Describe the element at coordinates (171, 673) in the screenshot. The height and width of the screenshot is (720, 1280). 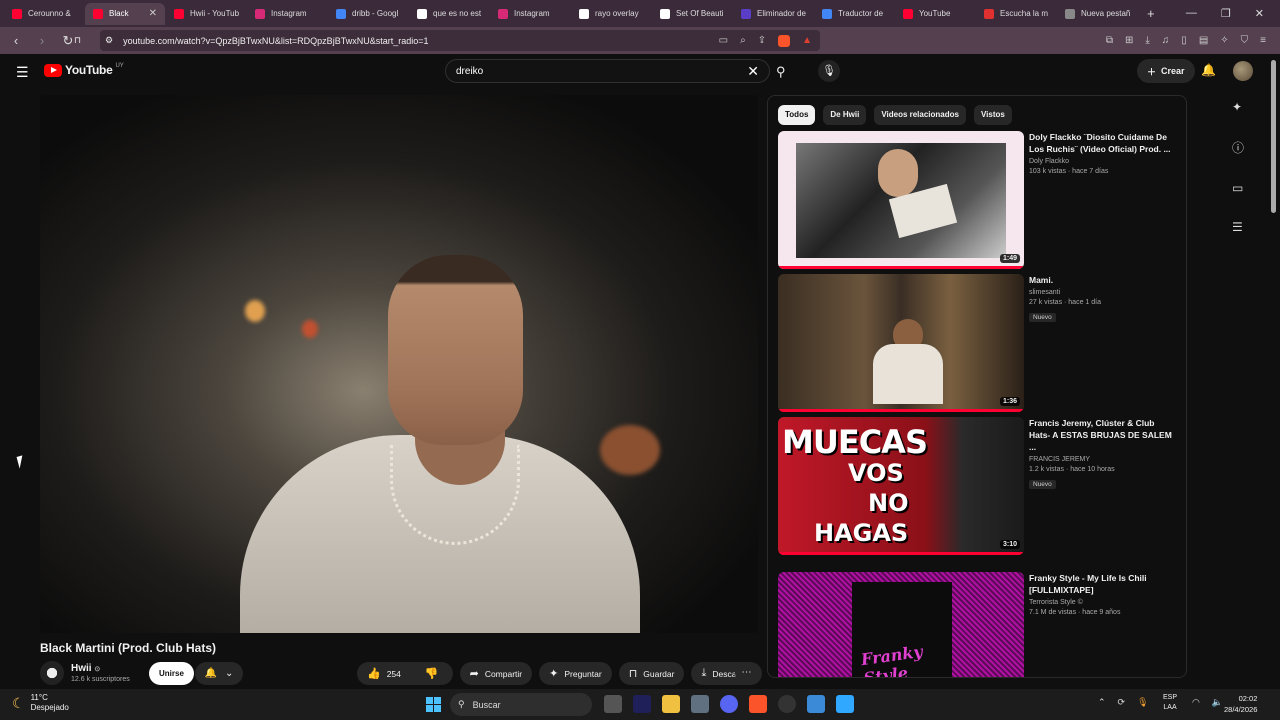
I see `join-button: Unirse` at that location.